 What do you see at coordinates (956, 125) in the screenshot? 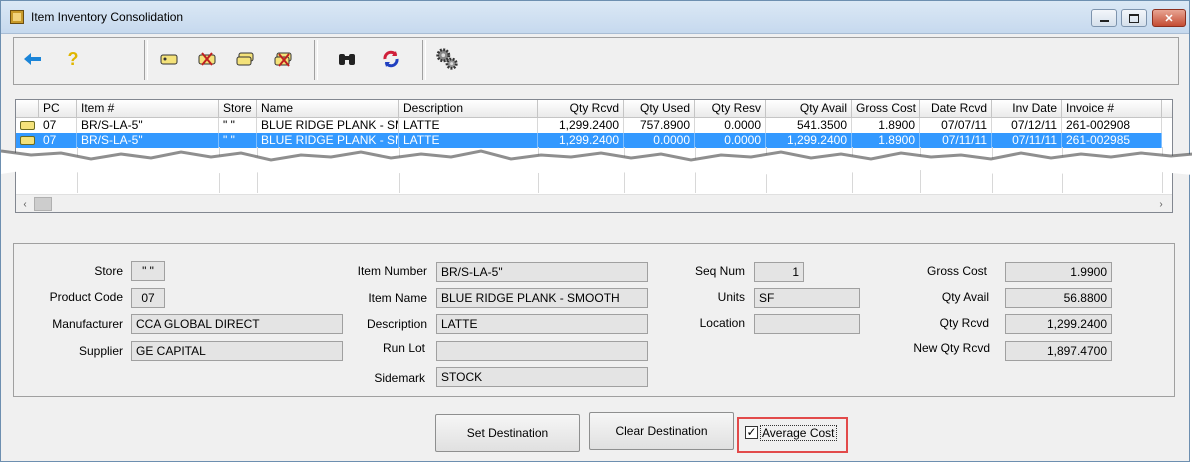
I see `cell-date-rcvd: 07/07/11` at bounding box center [956, 125].